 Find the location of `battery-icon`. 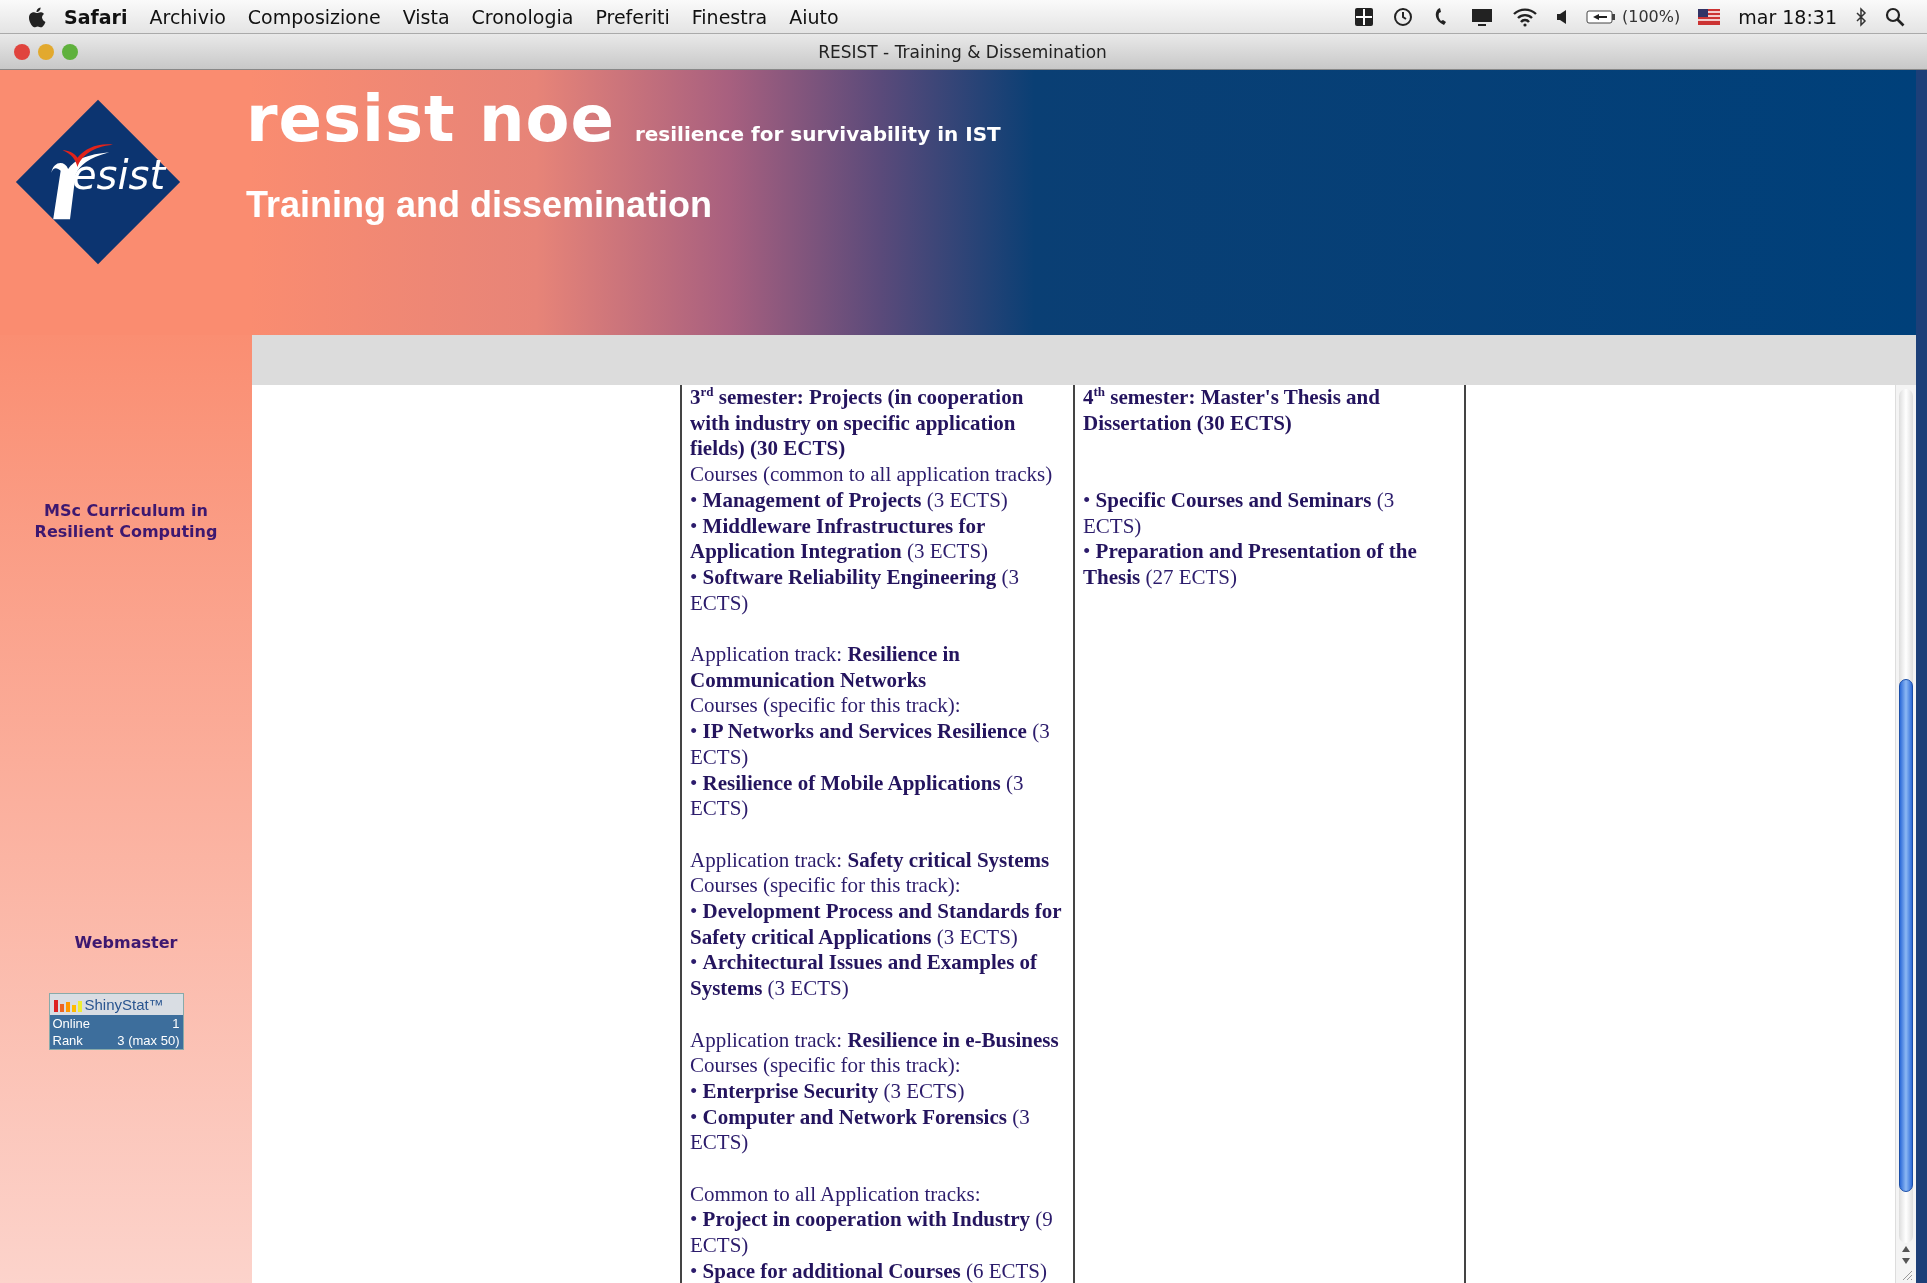

battery-icon is located at coordinates (1601, 16).